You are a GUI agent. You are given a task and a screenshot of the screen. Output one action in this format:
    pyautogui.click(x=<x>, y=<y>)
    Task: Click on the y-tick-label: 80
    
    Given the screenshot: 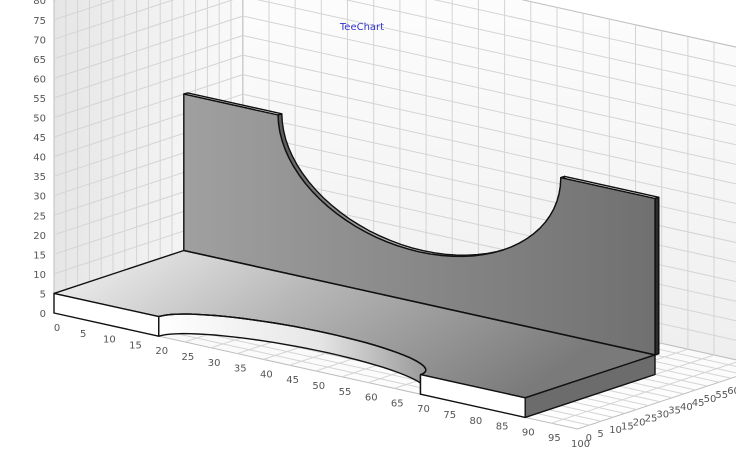 What is the action you would take?
    pyautogui.click(x=39, y=3)
    